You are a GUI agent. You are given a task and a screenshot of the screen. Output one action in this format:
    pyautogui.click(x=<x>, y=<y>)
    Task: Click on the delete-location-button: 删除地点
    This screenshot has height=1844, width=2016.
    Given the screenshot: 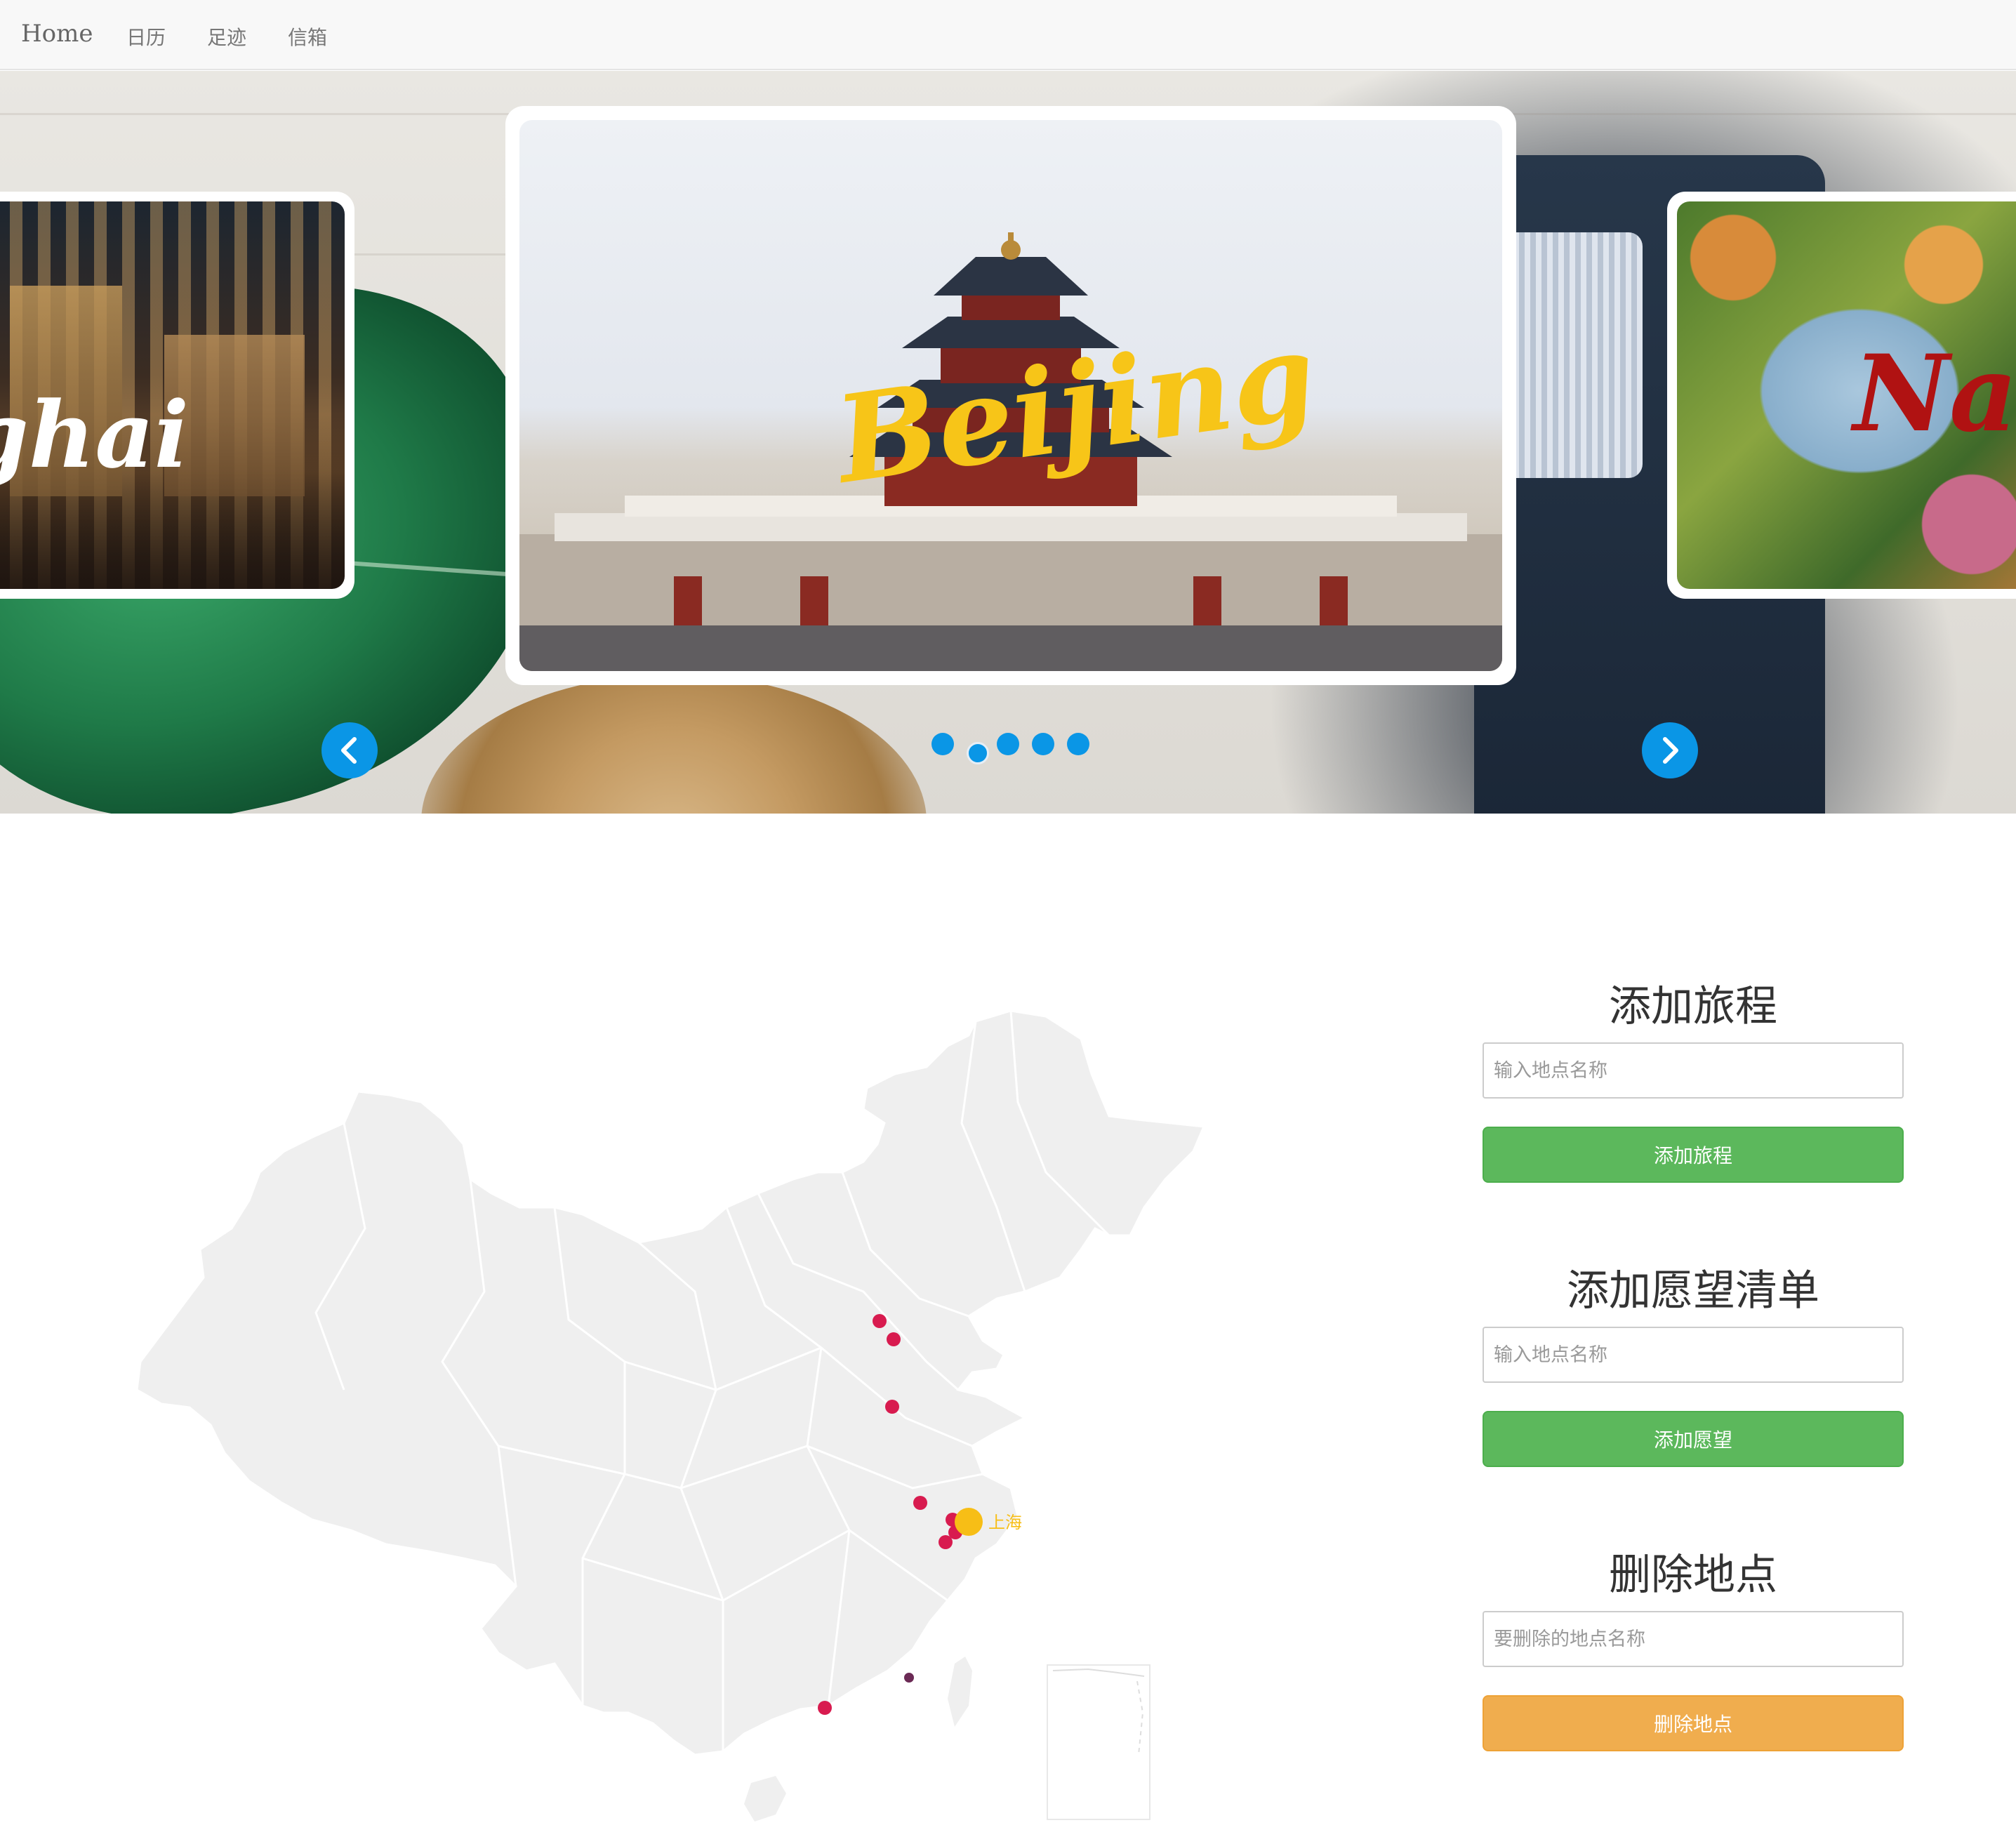 What is the action you would take?
    pyautogui.click(x=1693, y=1723)
    